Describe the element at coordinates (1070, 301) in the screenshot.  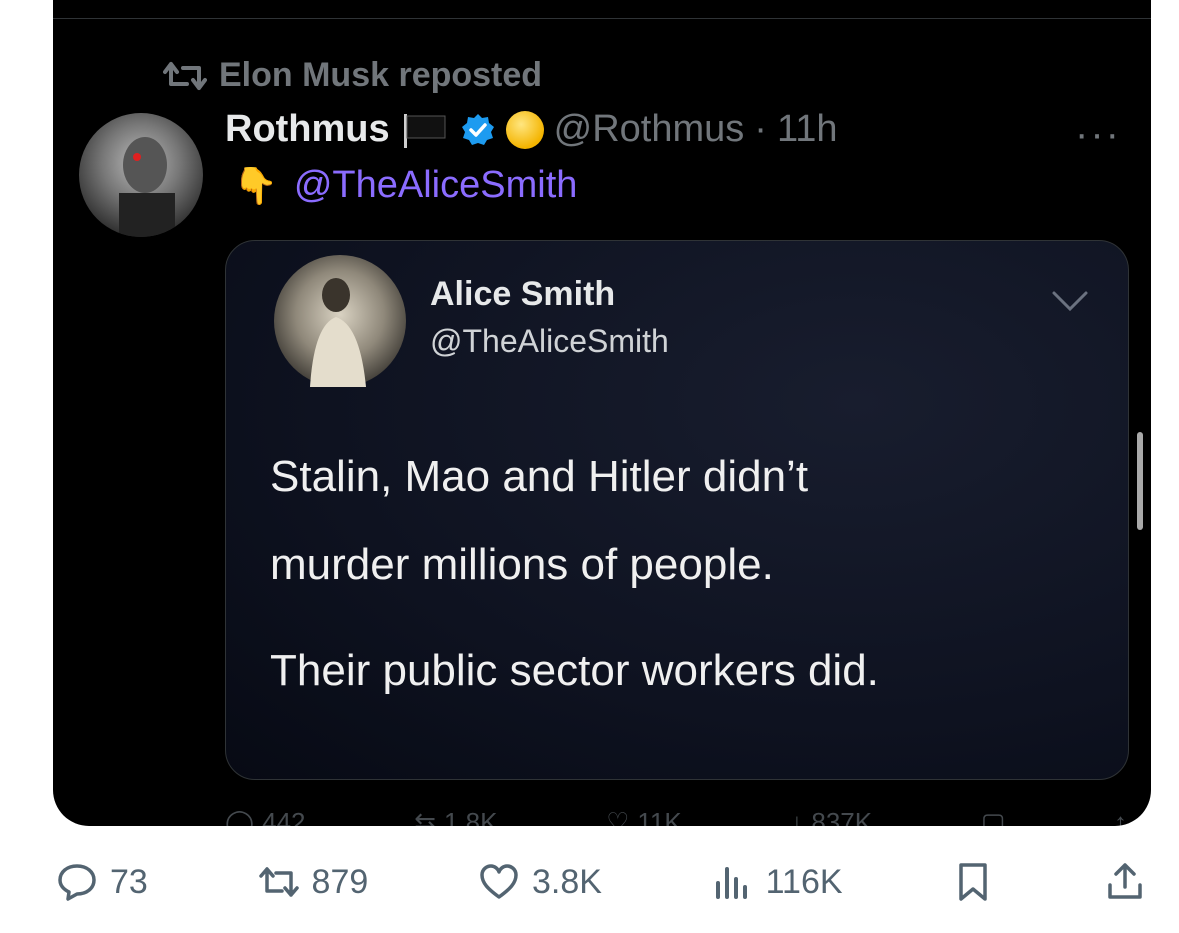
I see `chevron-down-icon` at that location.